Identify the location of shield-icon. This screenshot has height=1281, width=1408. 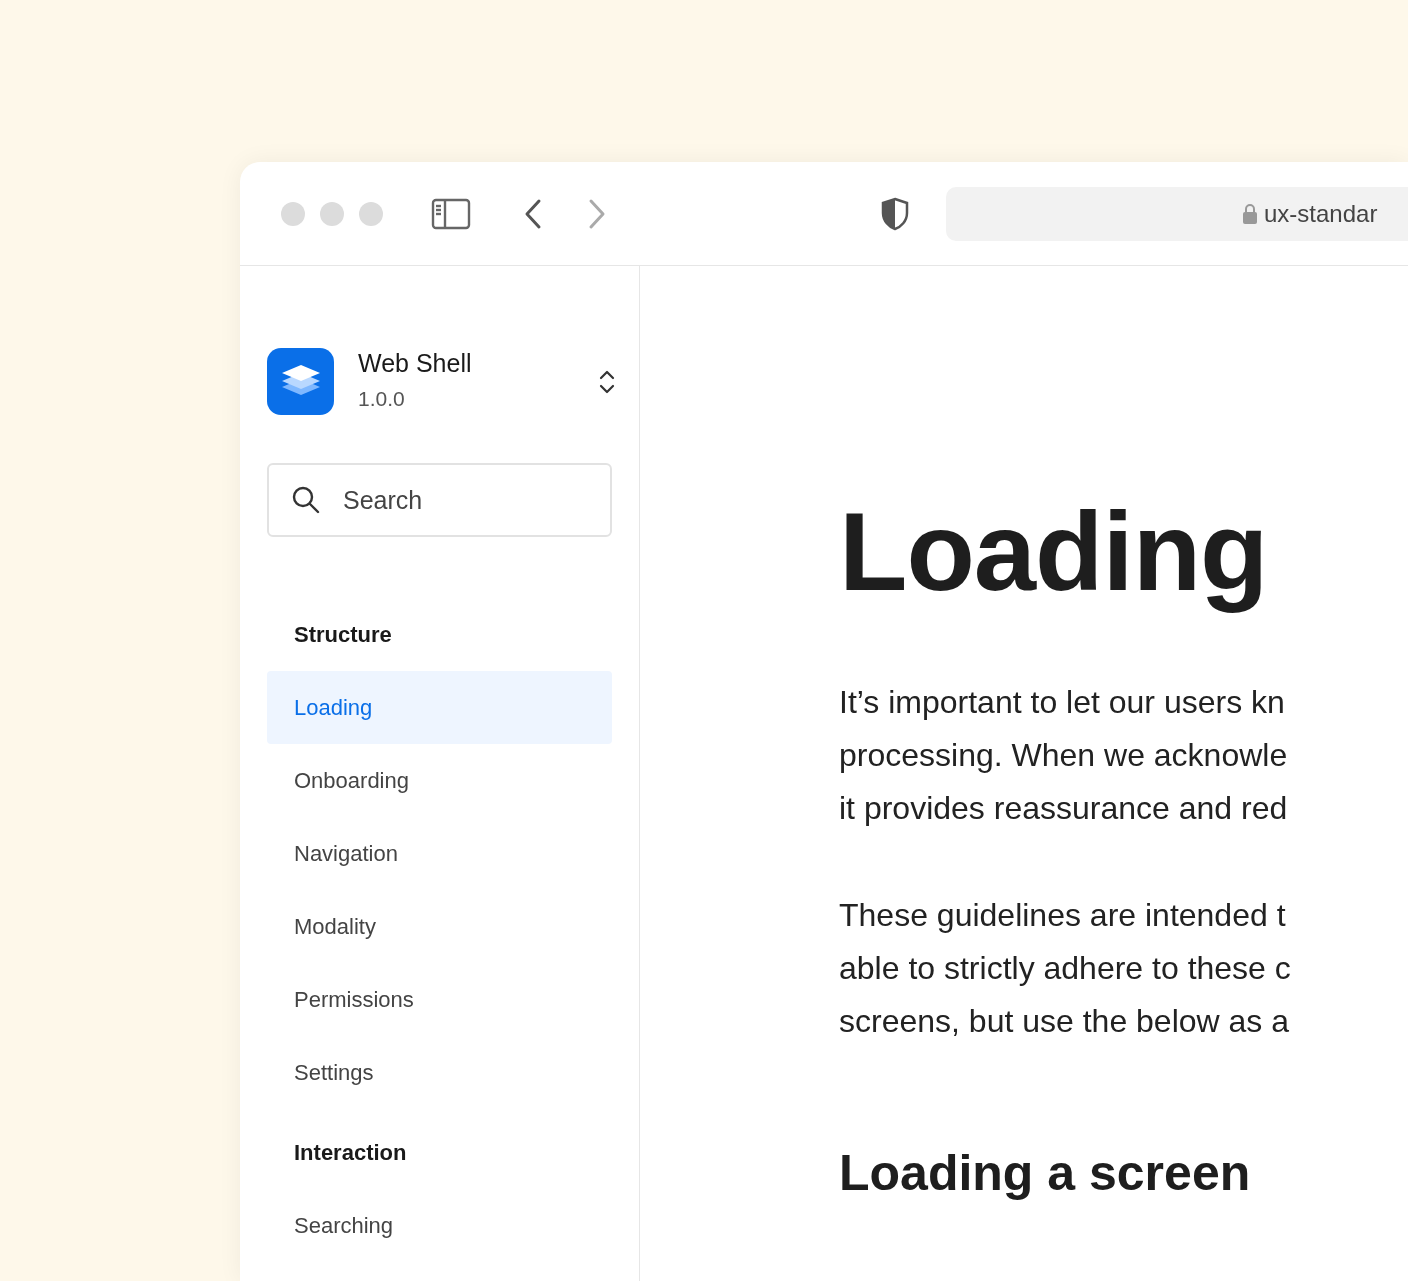
(895, 213).